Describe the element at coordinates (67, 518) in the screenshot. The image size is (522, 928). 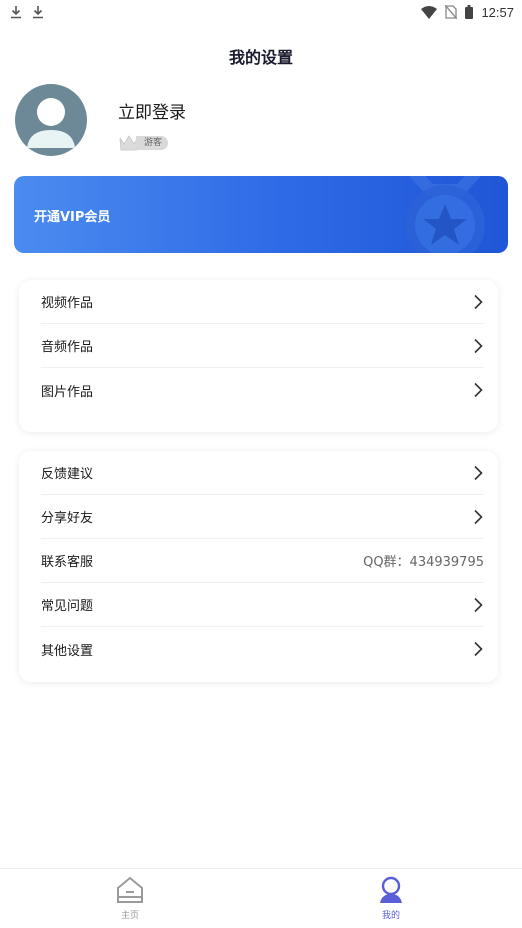
I see `menu-item-label: 分享好友` at that location.